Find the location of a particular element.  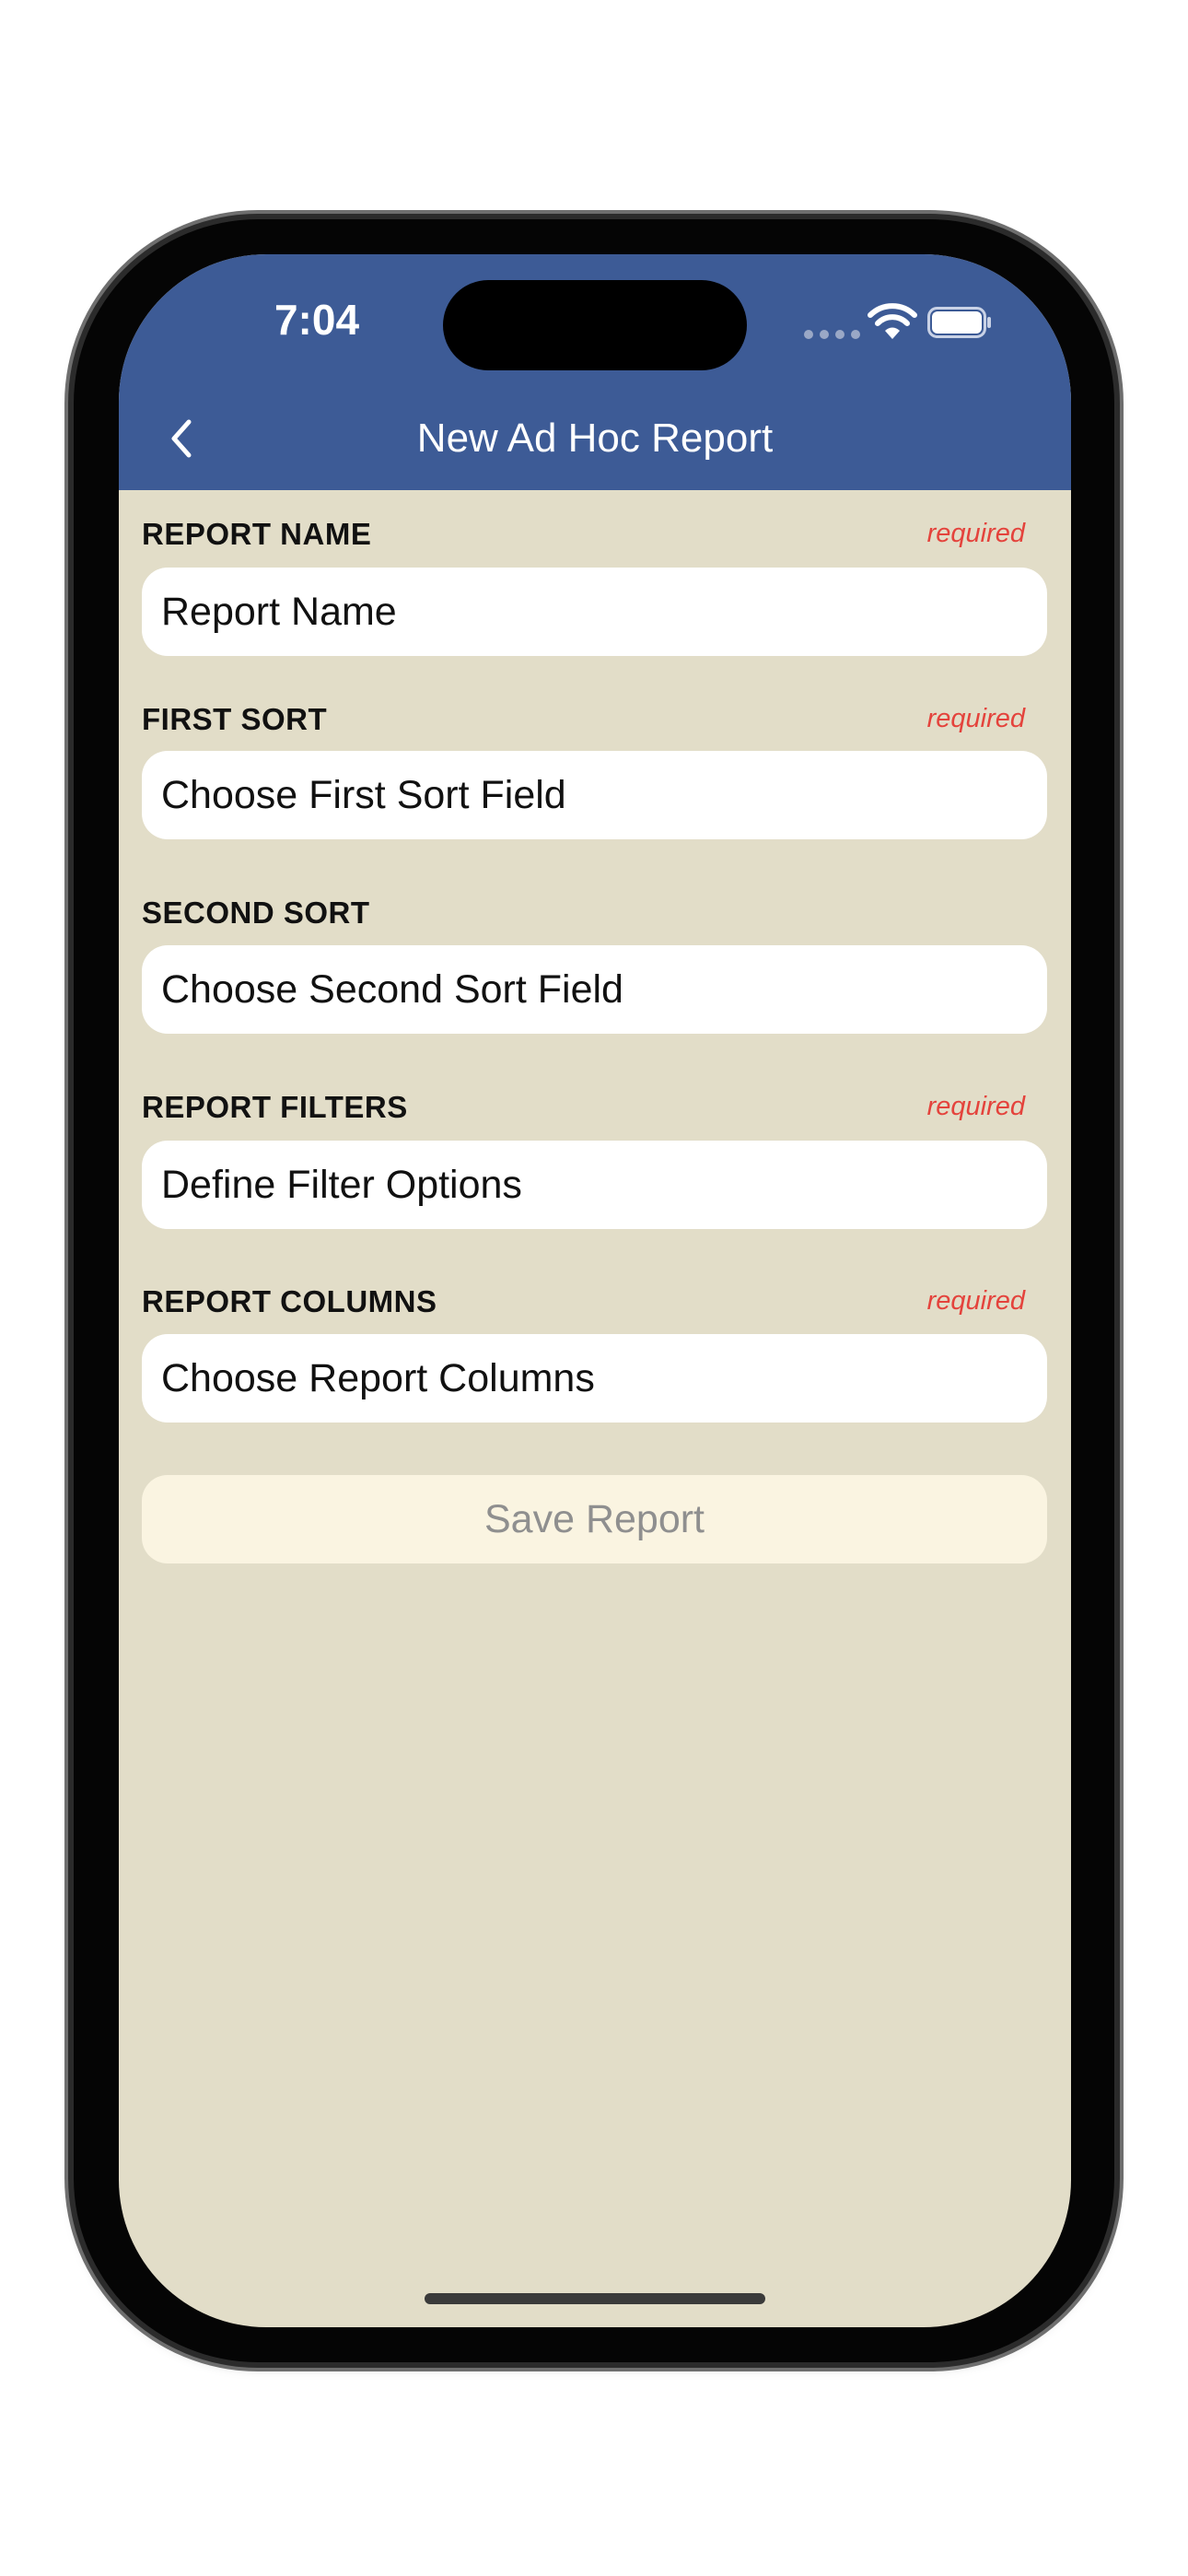

dynamic-island is located at coordinates (595, 325).